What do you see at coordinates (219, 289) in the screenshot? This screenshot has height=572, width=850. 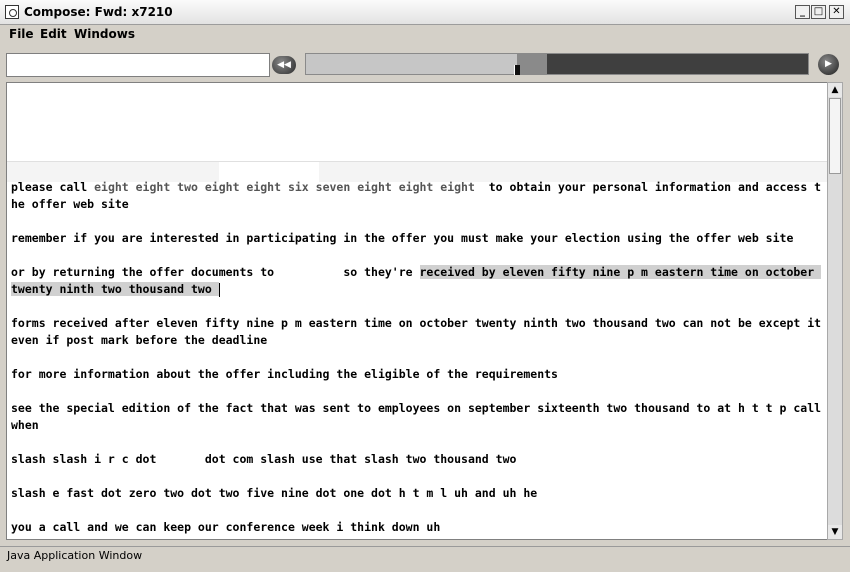 I see `text-cursor` at bounding box center [219, 289].